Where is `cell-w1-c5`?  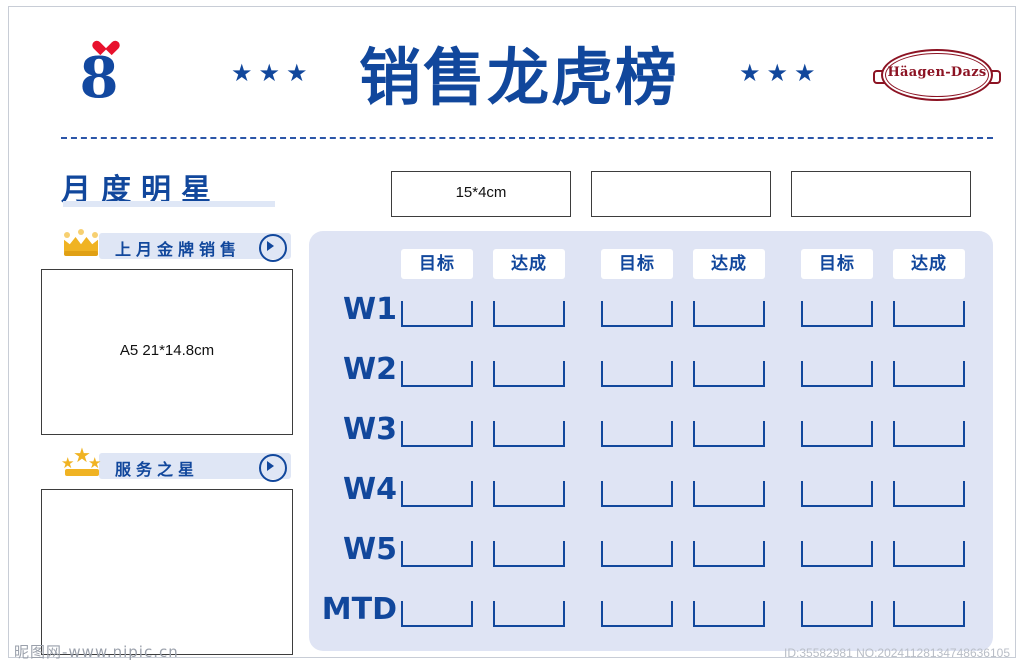 cell-w1-c5 is located at coordinates (837, 314).